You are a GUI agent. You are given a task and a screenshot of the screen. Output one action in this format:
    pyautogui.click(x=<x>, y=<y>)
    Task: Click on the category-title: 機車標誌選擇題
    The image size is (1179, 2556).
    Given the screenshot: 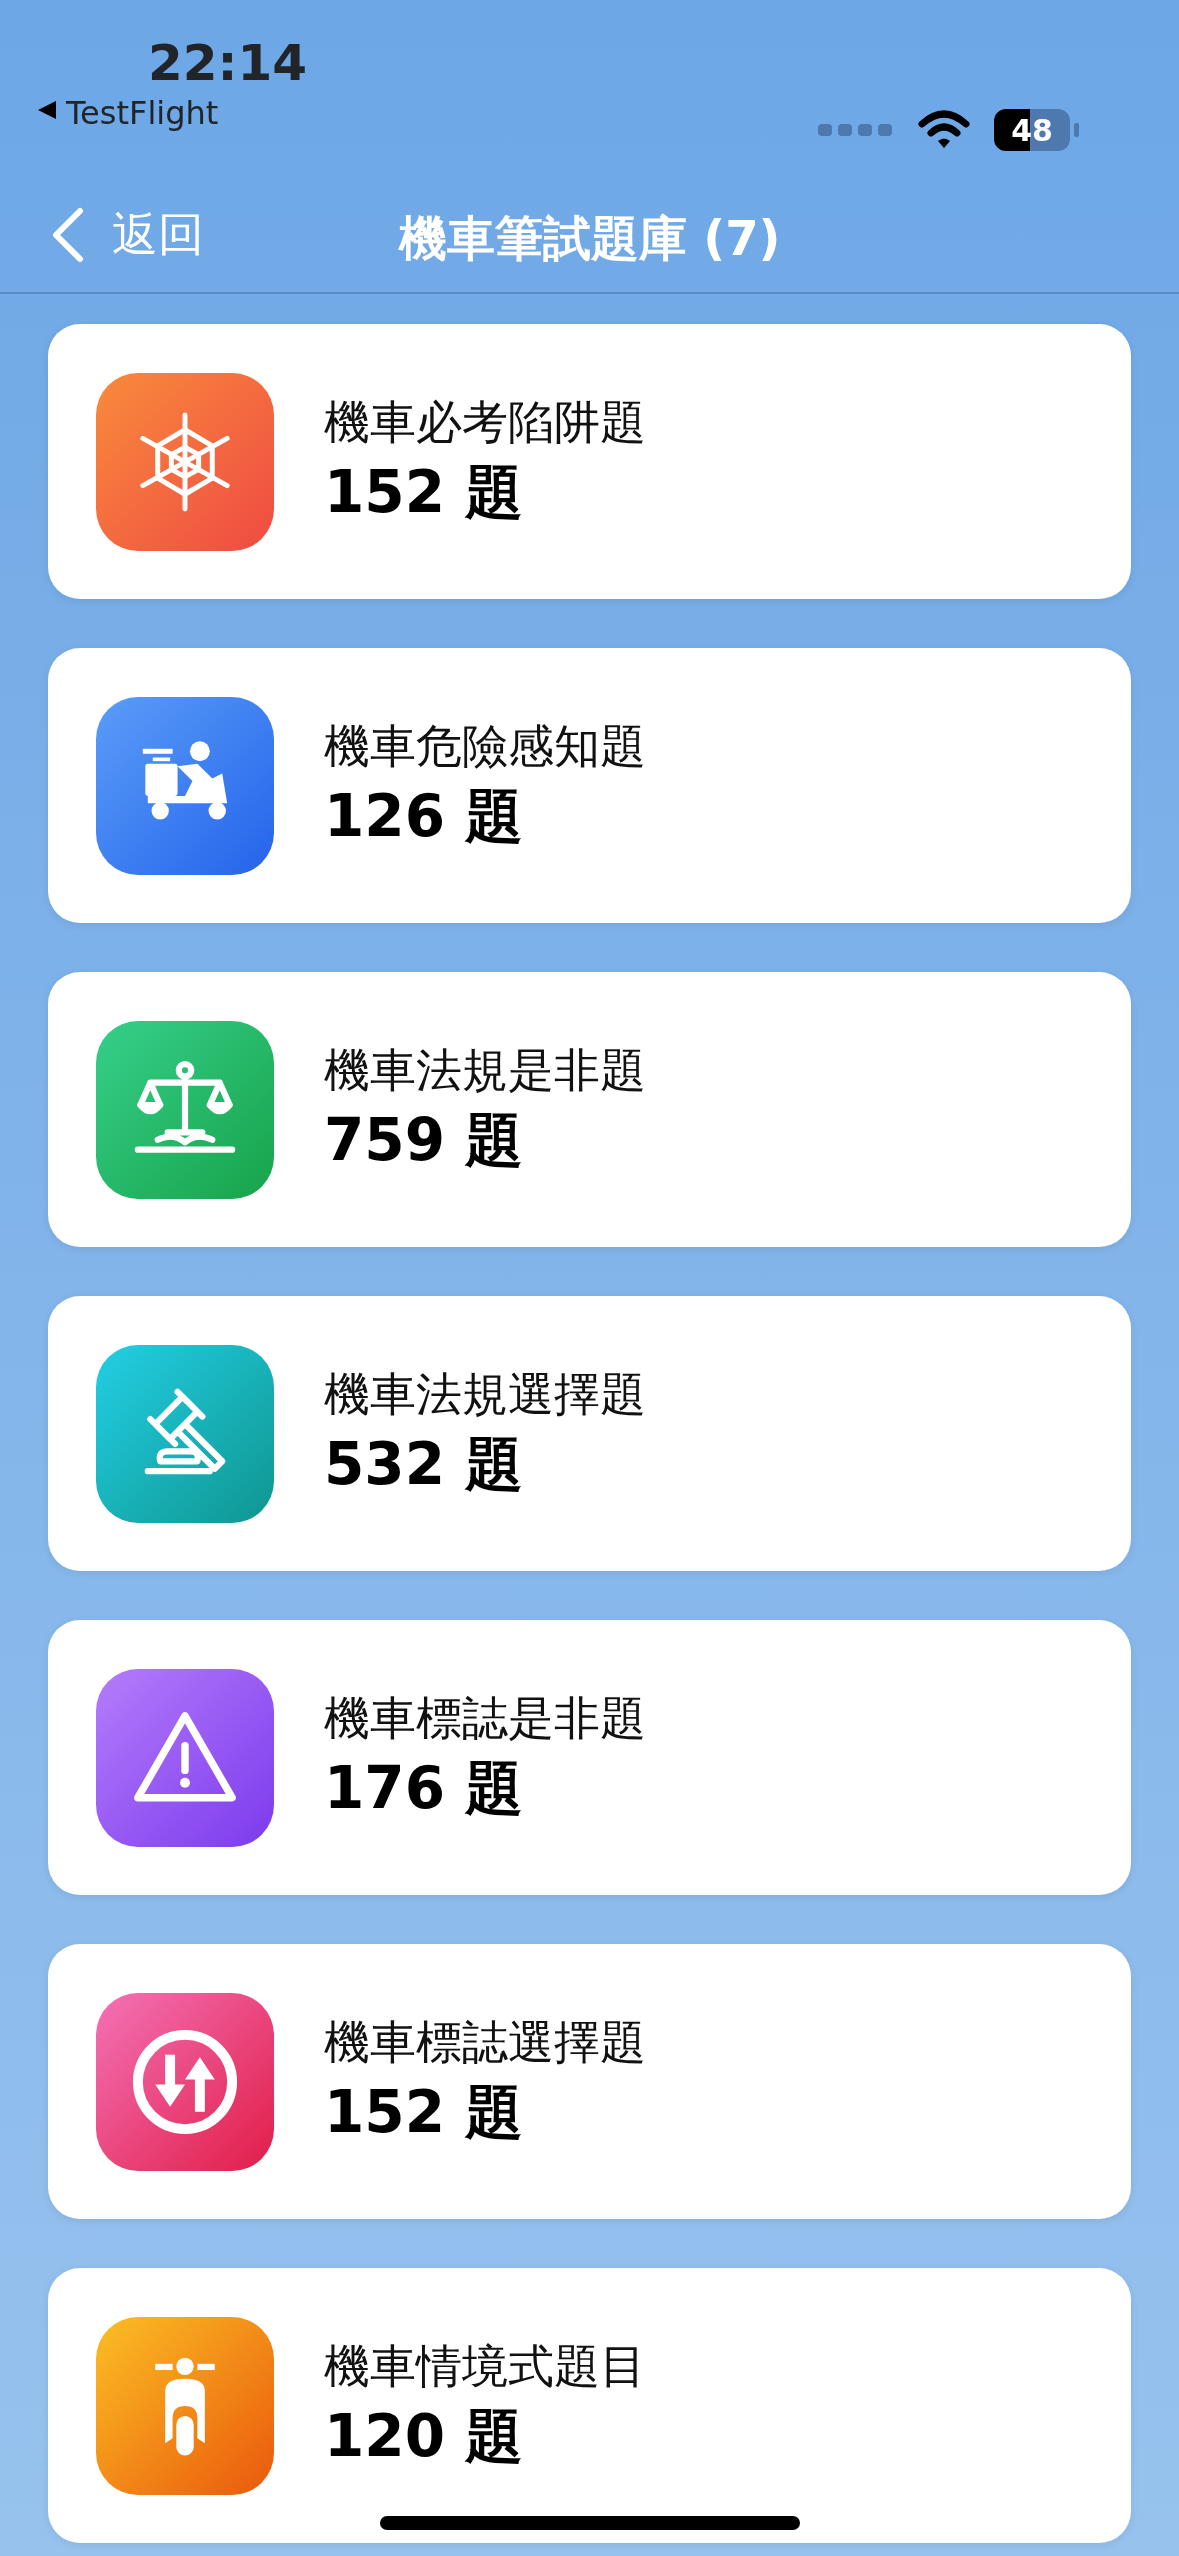 What is the action you would take?
    pyautogui.click(x=485, y=2043)
    